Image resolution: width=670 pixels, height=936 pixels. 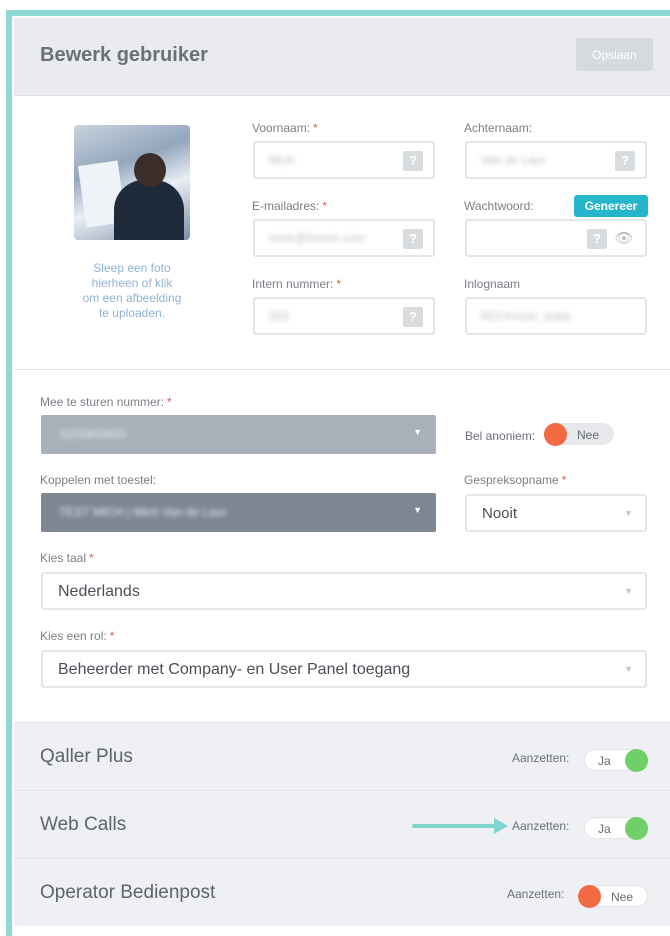 I want to click on generate-password-button: Genereer, so click(x=611, y=206).